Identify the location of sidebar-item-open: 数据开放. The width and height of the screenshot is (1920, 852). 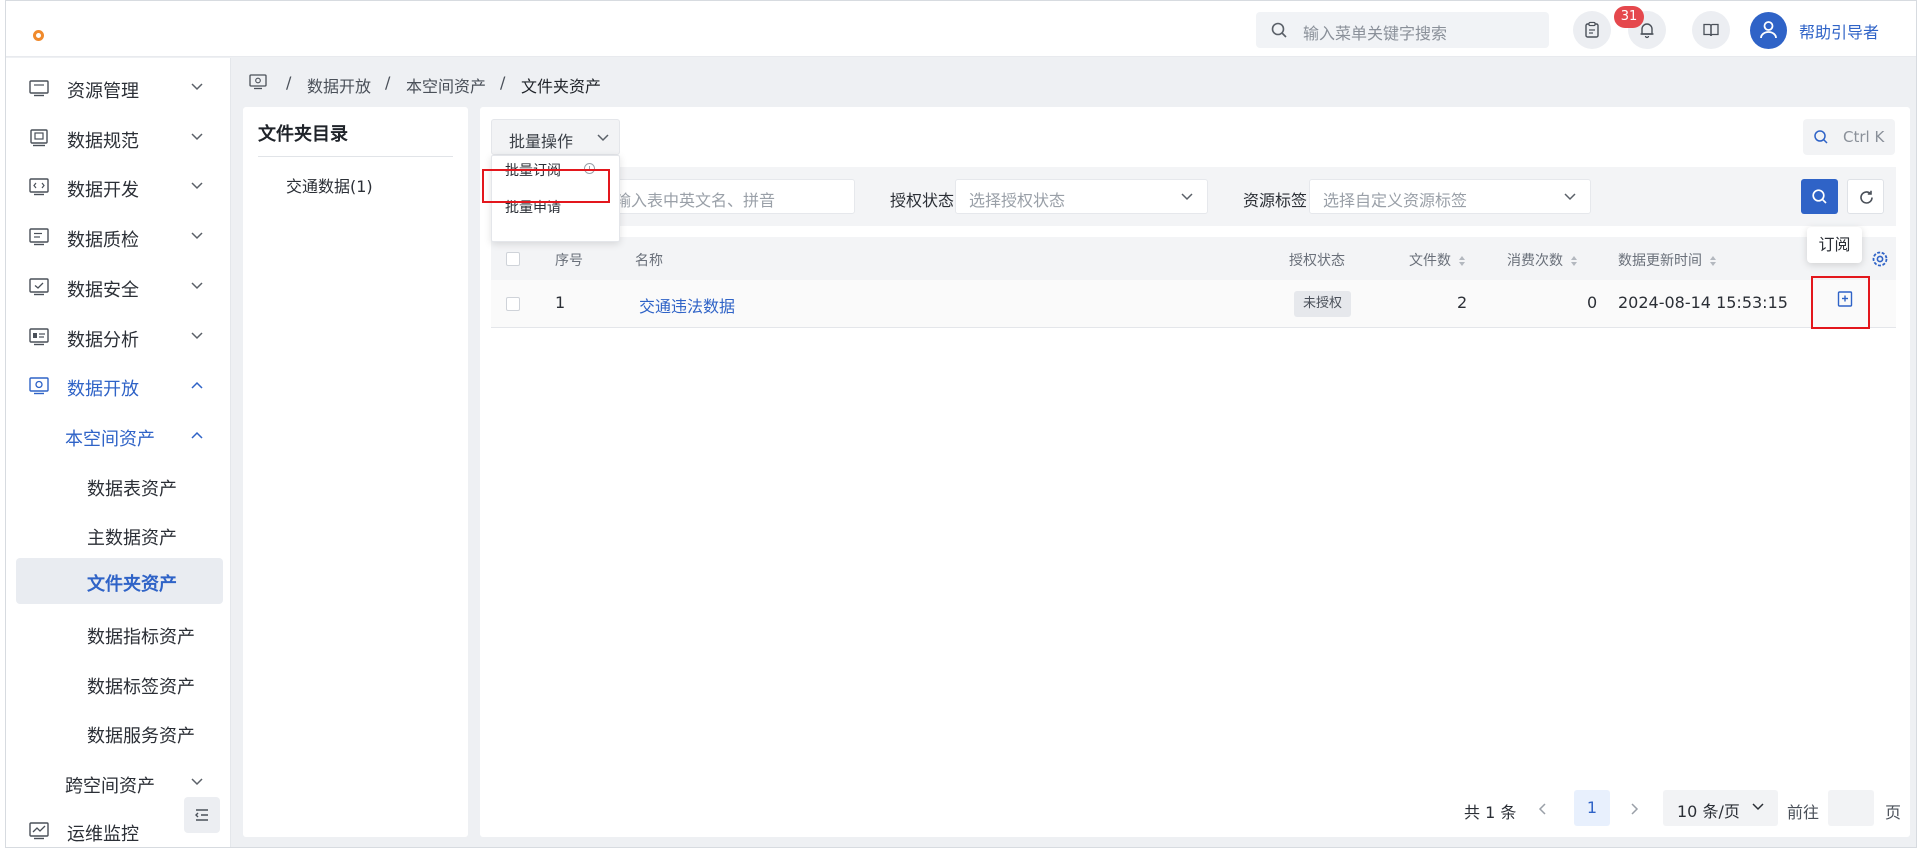
(118, 386).